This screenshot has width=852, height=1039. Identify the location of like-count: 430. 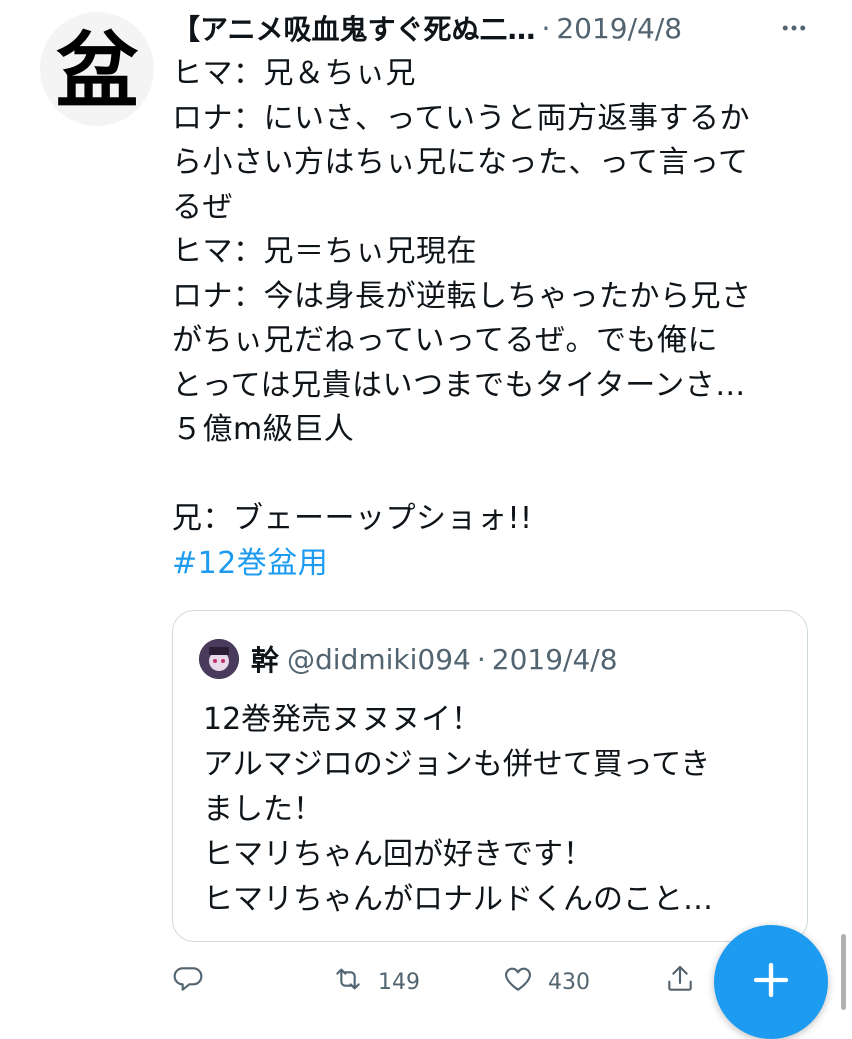
(569, 982).